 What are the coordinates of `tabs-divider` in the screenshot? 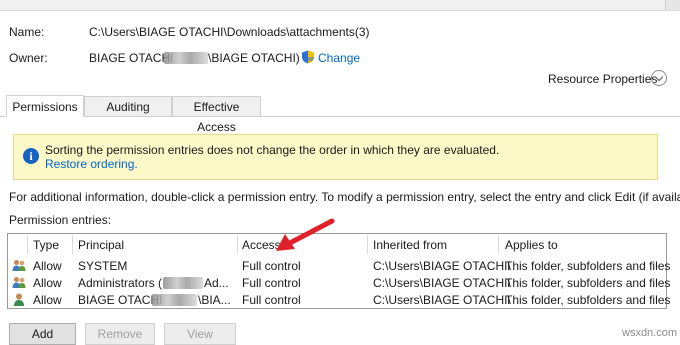 It's located at (340, 116).